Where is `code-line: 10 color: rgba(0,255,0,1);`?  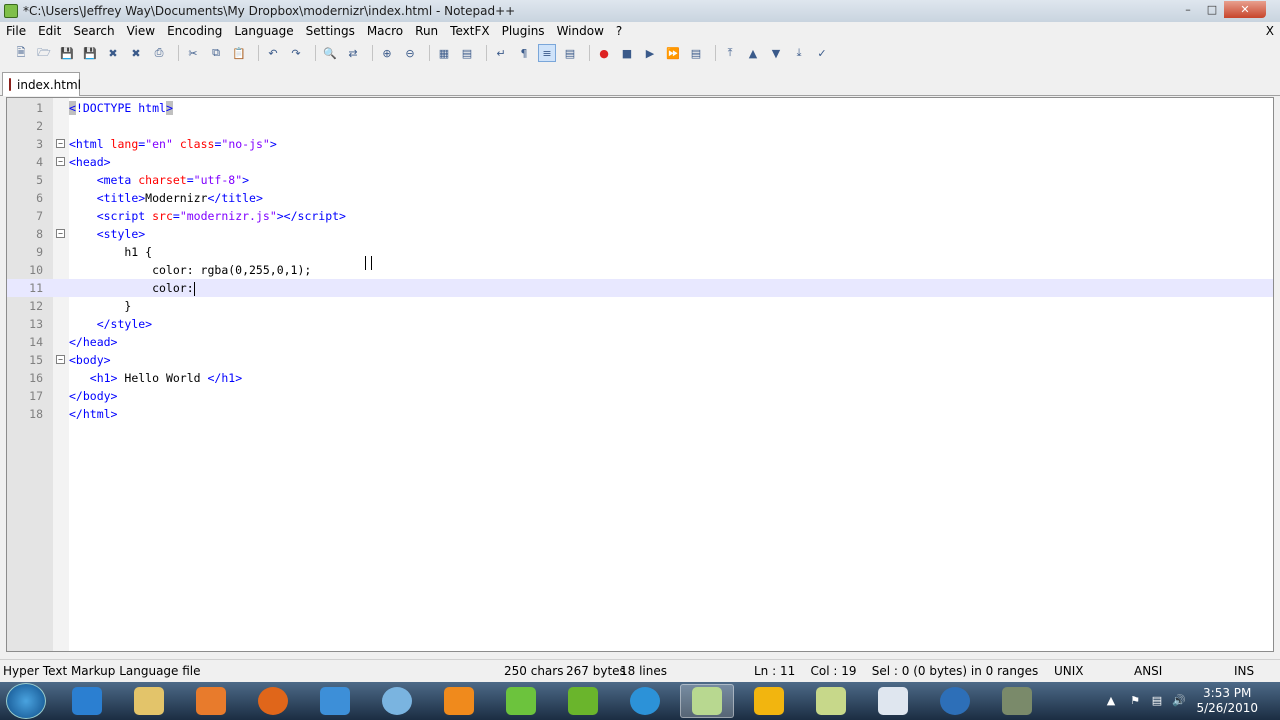
code-line: 10 color: rgba(0,255,0,1); is located at coordinates (640, 270).